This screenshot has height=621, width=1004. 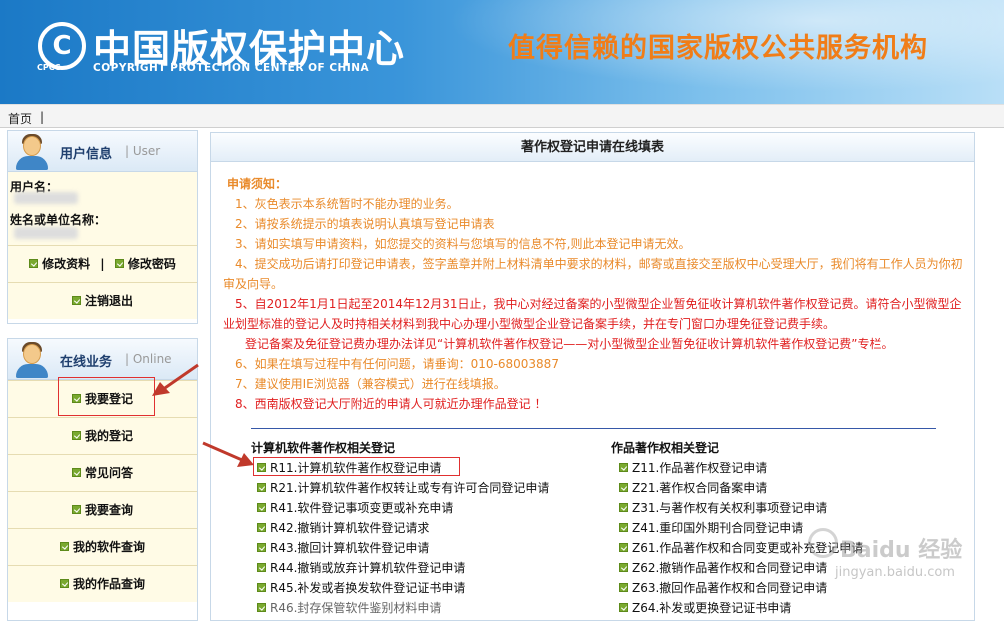 What do you see at coordinates (86, 362) in the screenshot?
I see `online-business-title: 在线业务` at bounding box center [86, 362].